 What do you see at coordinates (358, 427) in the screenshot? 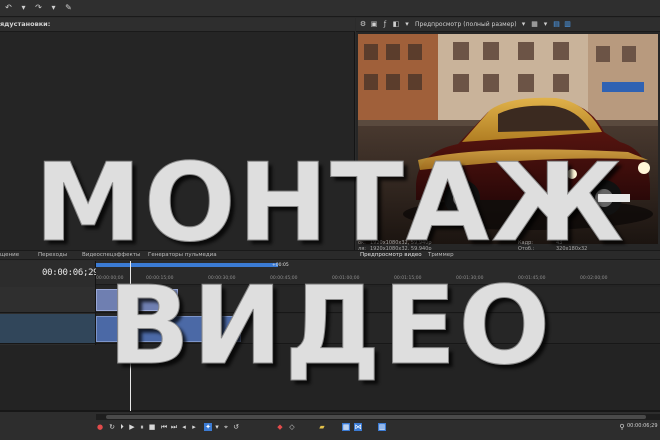
I see `auto-crossfade-icon: ⋈` at bounding box center [358, 427].